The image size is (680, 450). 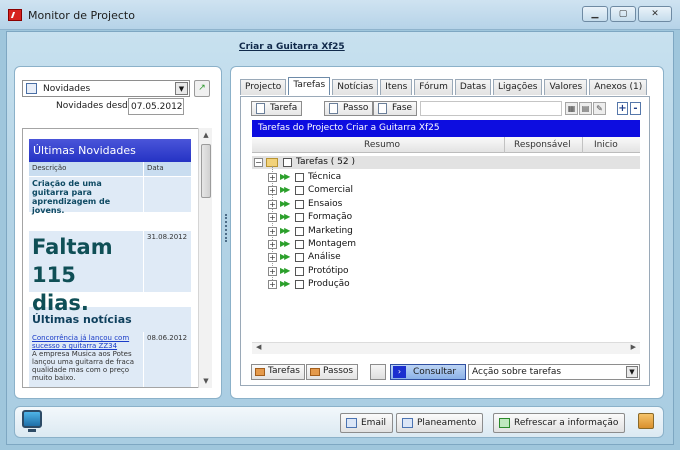 I want to click on maximize-icon: ▢, so click(x=623, y=14).